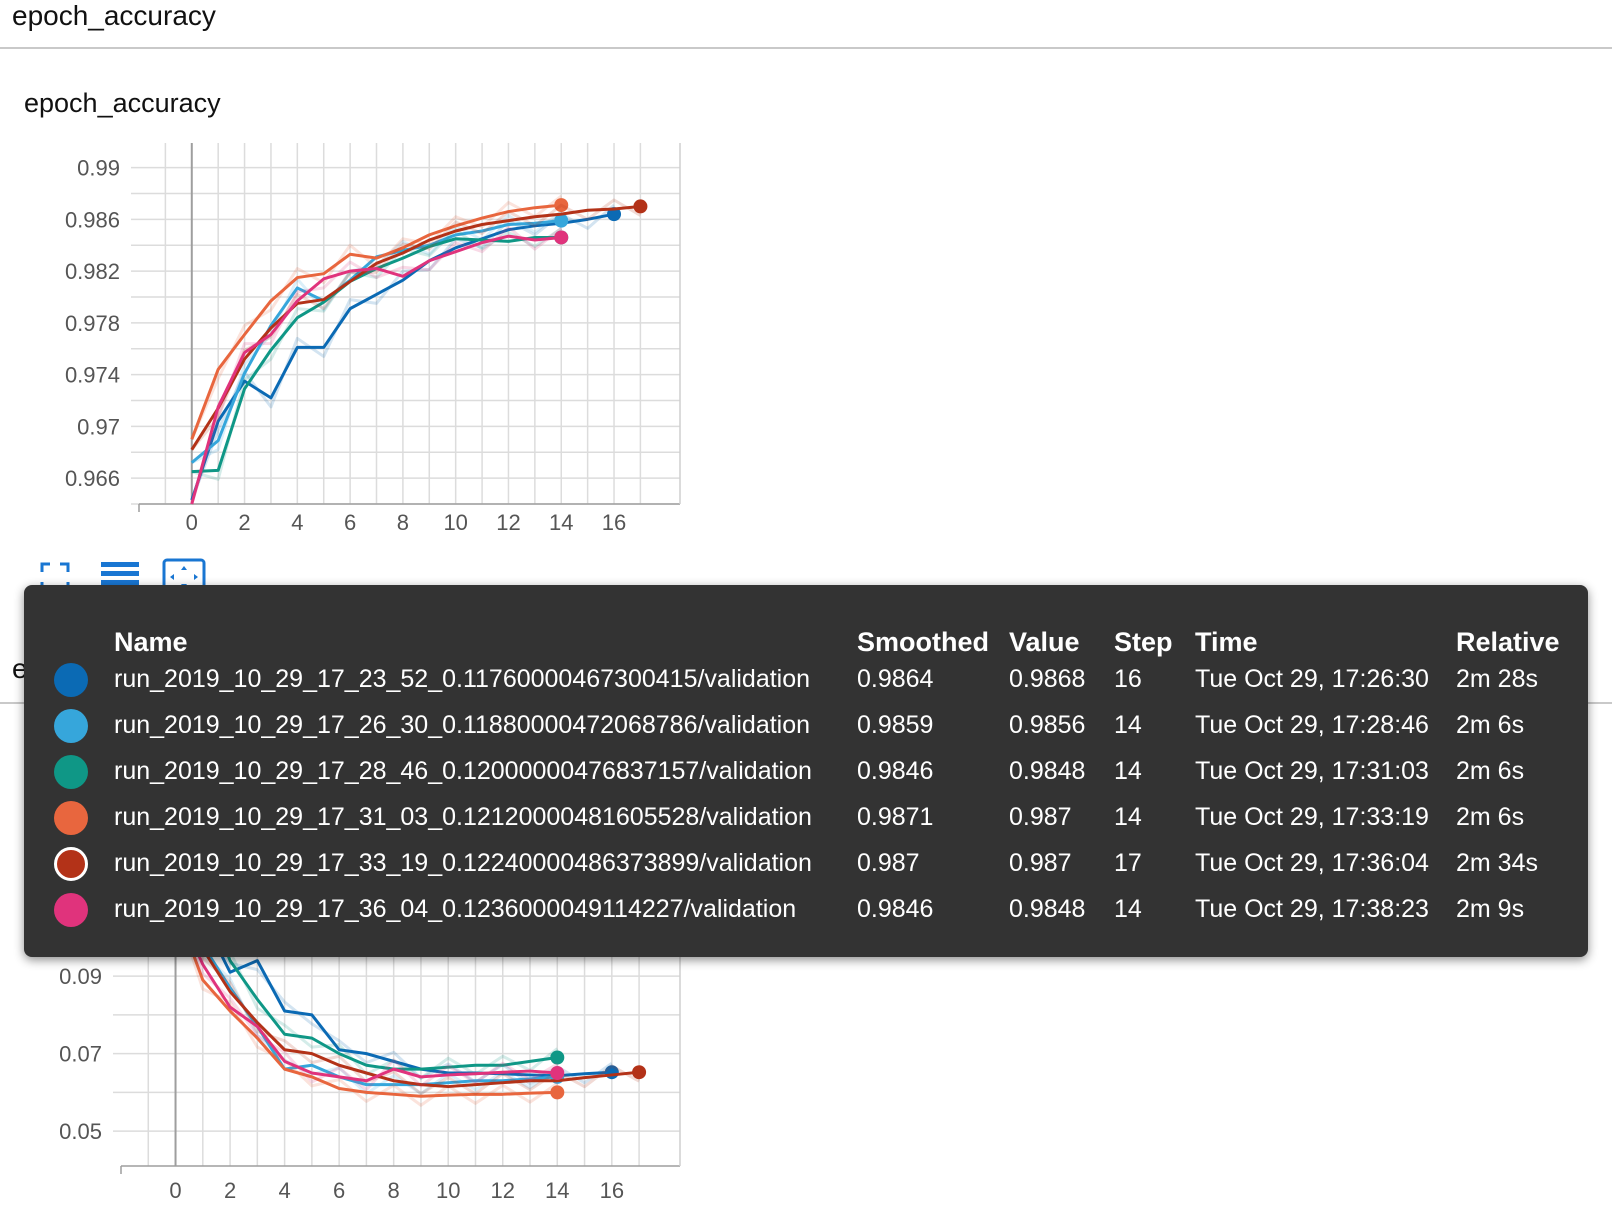  What do you see at coordinates (92, 271) in the screenshot?
I see `y-tick-label: 0.982` at bounding box center [92, 271].